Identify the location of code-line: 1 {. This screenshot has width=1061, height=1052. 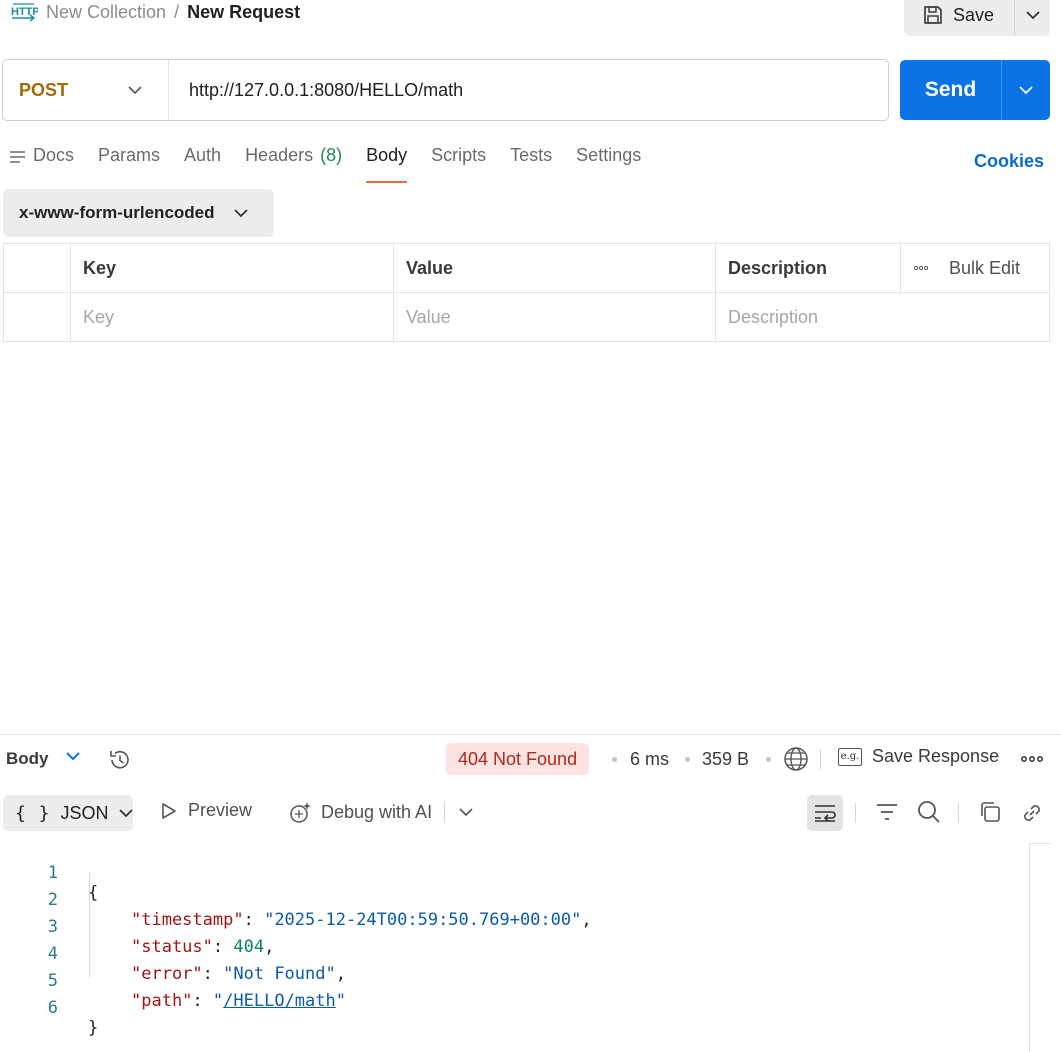
(500, 873).